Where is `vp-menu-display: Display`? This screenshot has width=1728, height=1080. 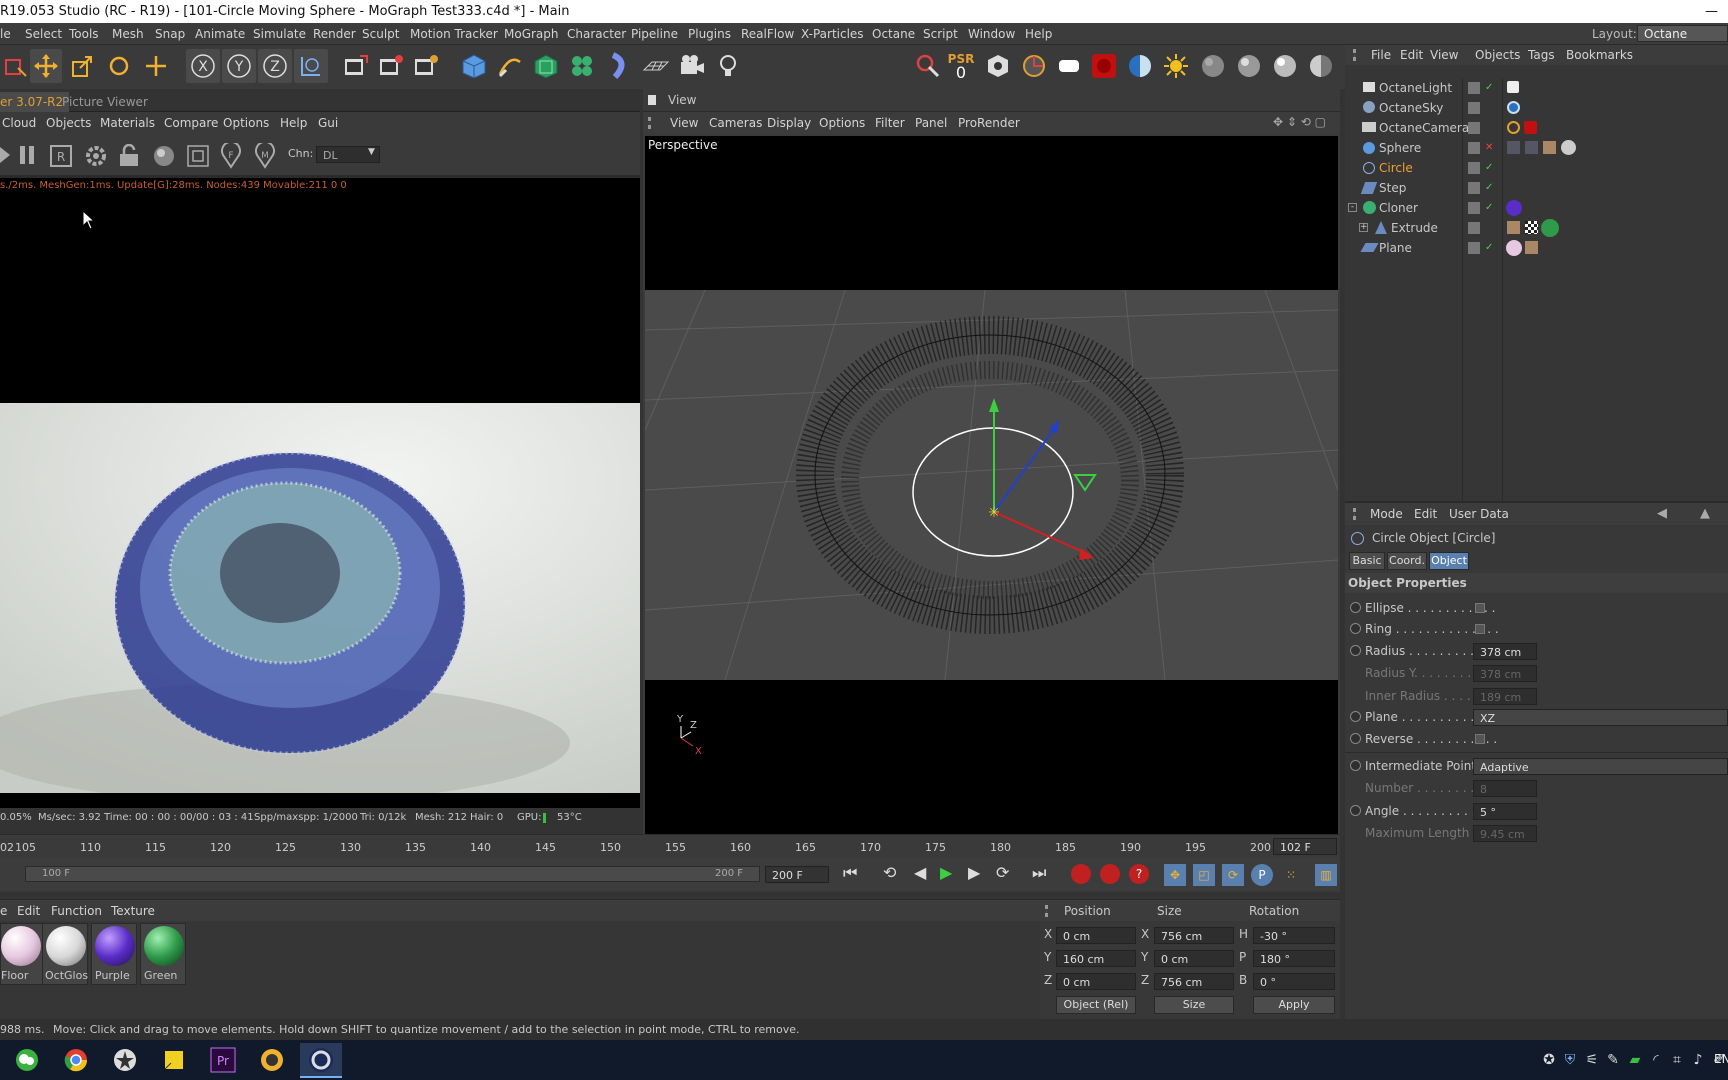 vp-menu-display: Display is located at coordinates (789, 123).